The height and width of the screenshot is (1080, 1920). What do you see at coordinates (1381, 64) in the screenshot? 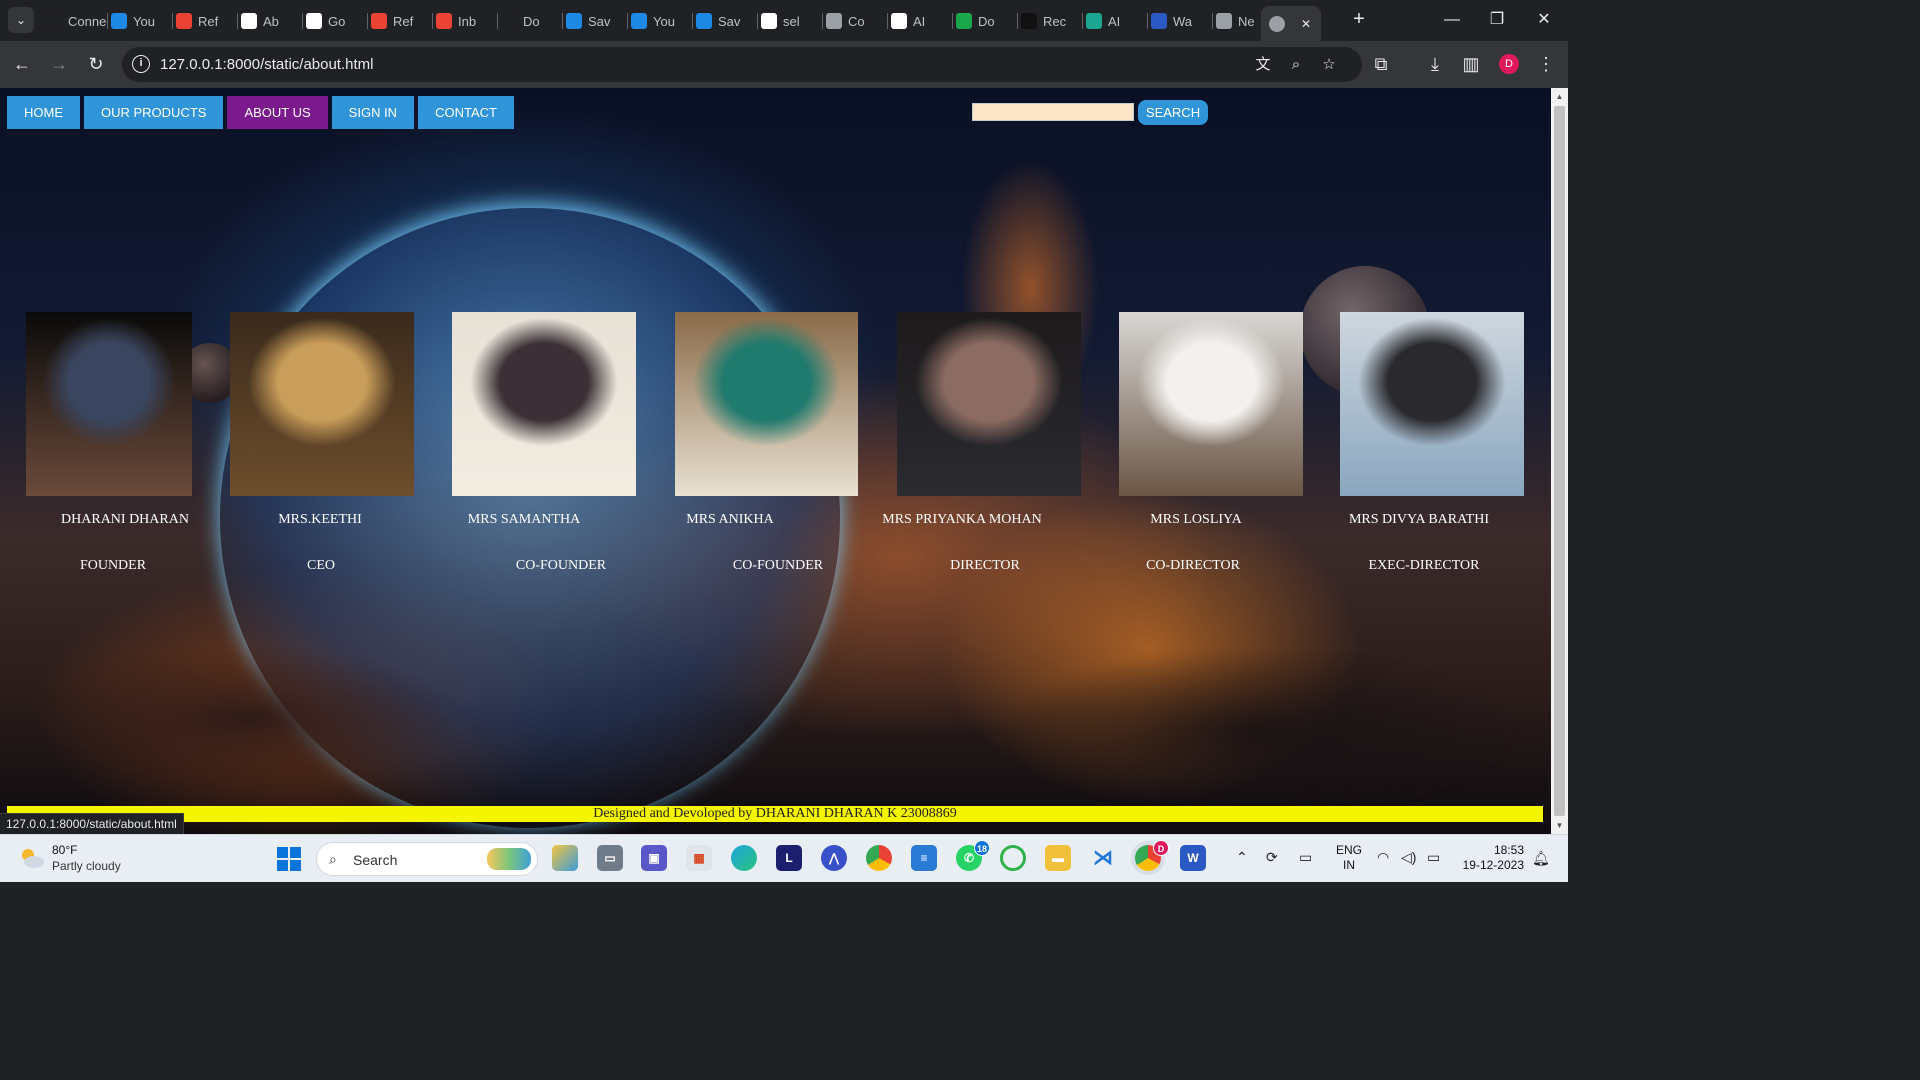
I see `extensions-icon: ⧉` at bounding box center [1381, 64].